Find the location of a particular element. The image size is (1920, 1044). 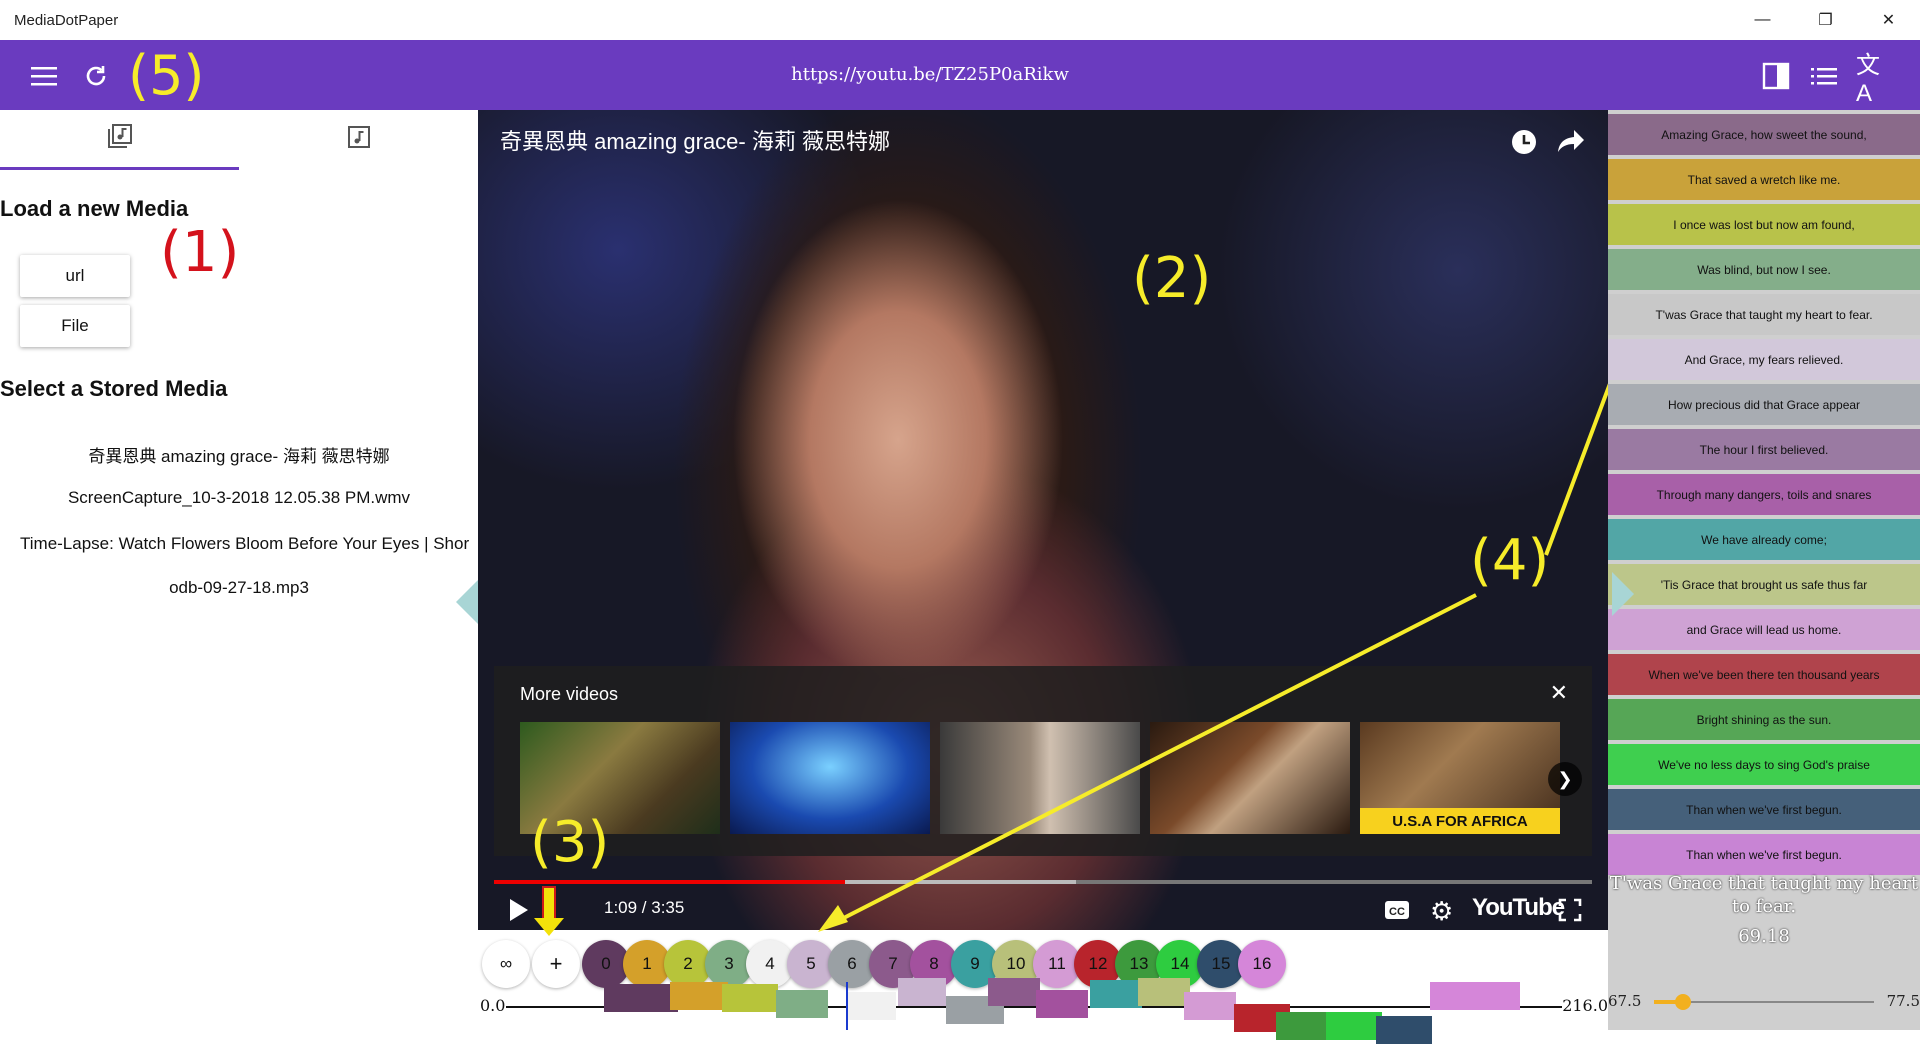

video-title: 奇異恩典 amazing grace- 海莉 薇思特娜 is located at coordinates (695, 140).